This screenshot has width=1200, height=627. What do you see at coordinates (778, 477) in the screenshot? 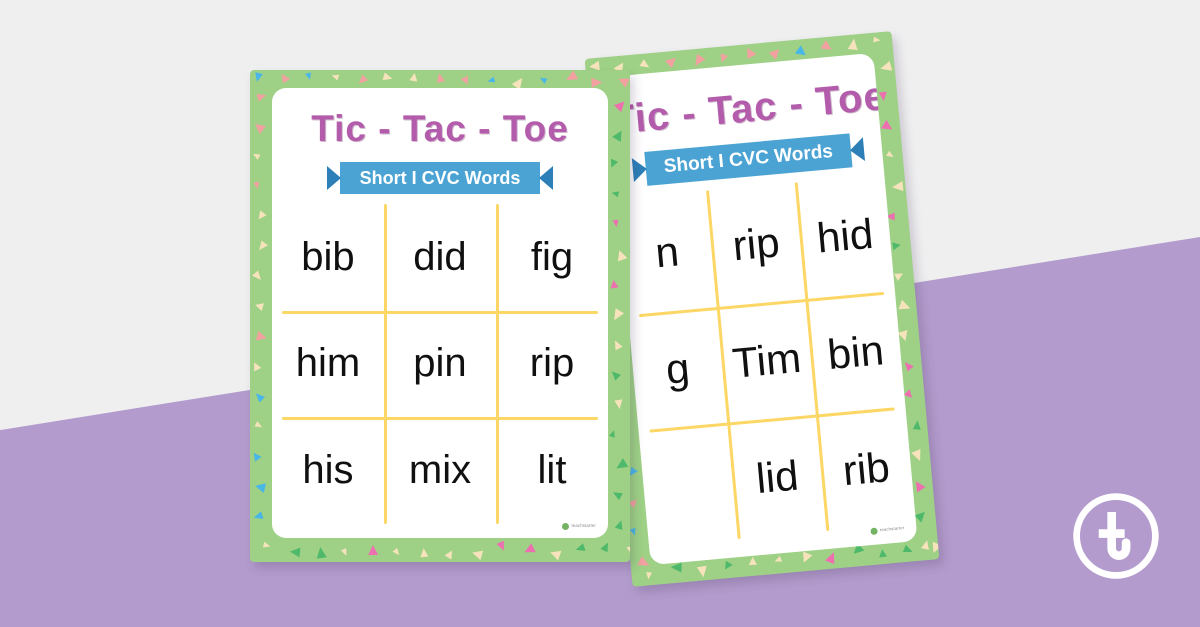
I see `grid-cell: lid` at bounding box center [778, 477].